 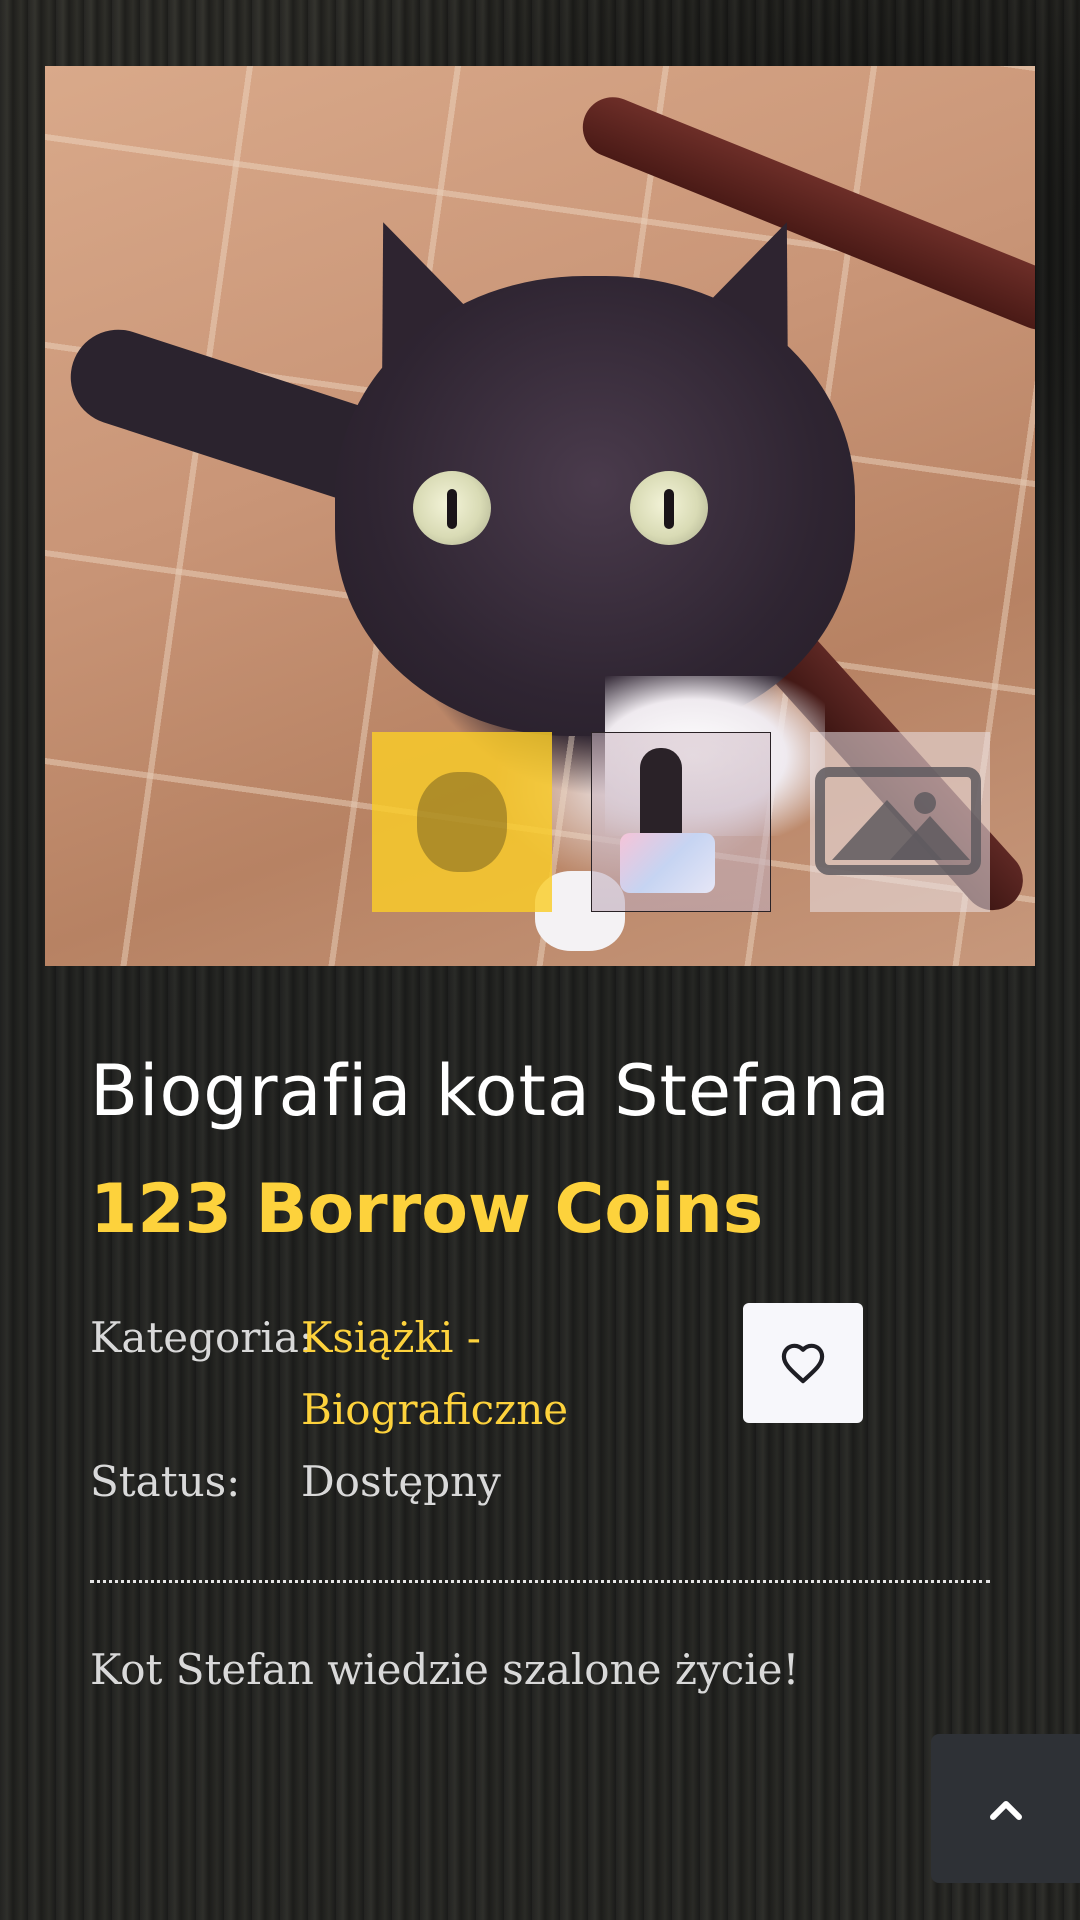 What do you see at coordinates (391, 1338) in the screenshot?
I see `category-link: Książki -` at bounding box center [391, 1338].